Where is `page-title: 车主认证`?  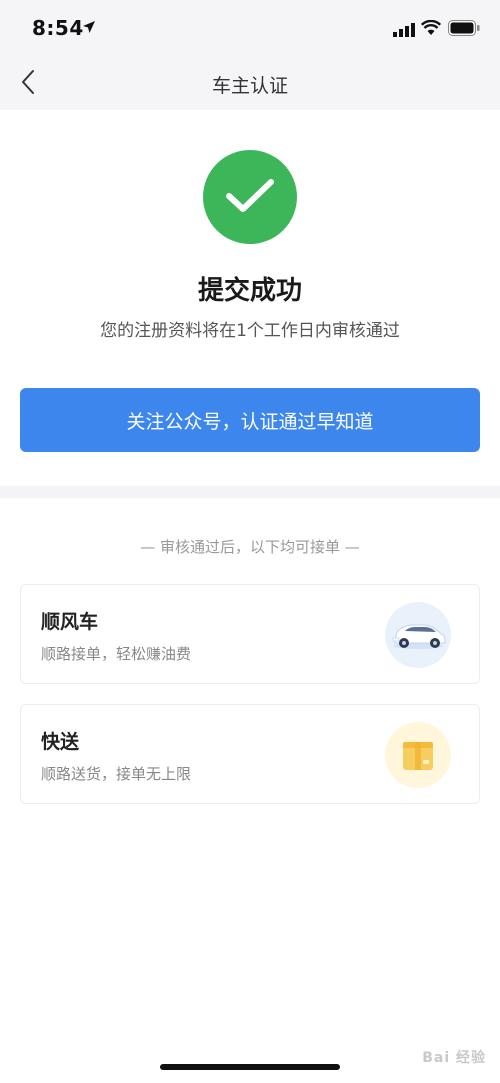 page-title: 车主认证 is located at coordinates (249, 86).